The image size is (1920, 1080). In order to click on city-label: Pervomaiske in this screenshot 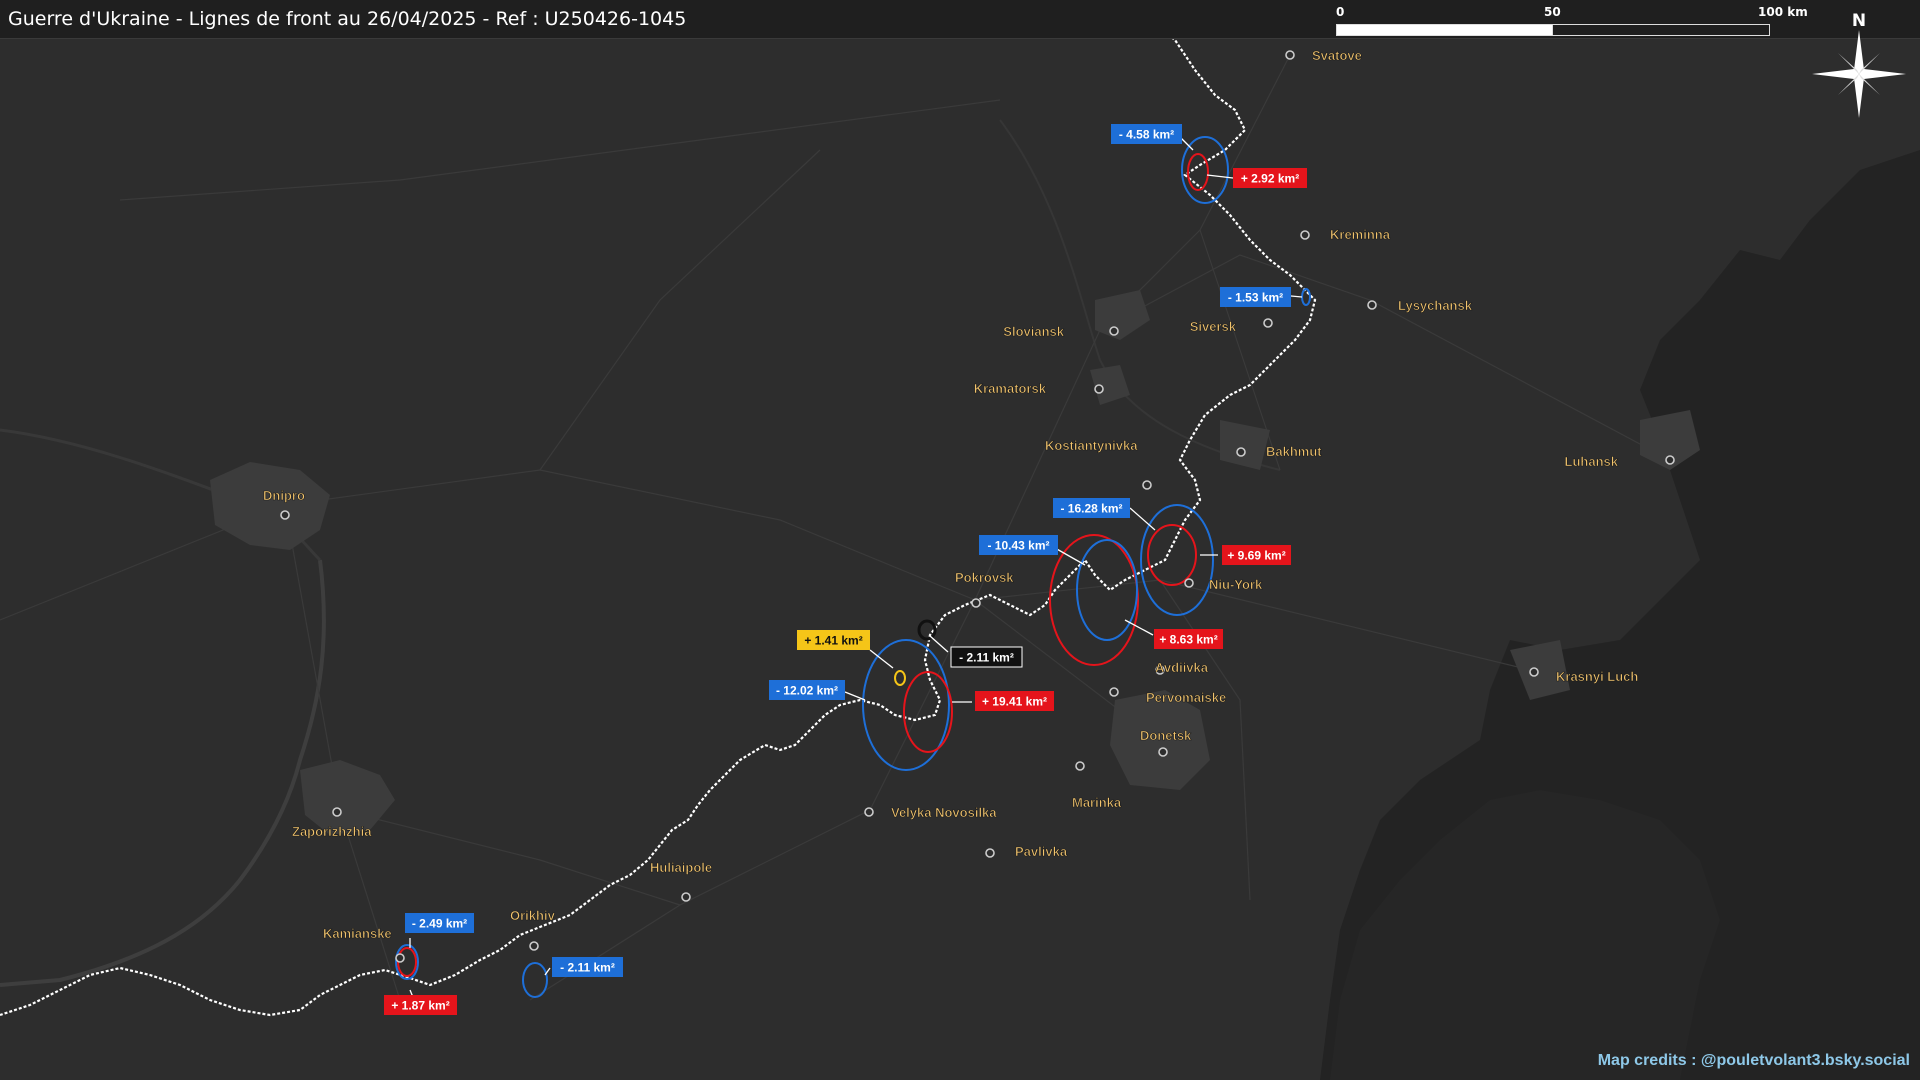, I will do `click(1186, 697)`.